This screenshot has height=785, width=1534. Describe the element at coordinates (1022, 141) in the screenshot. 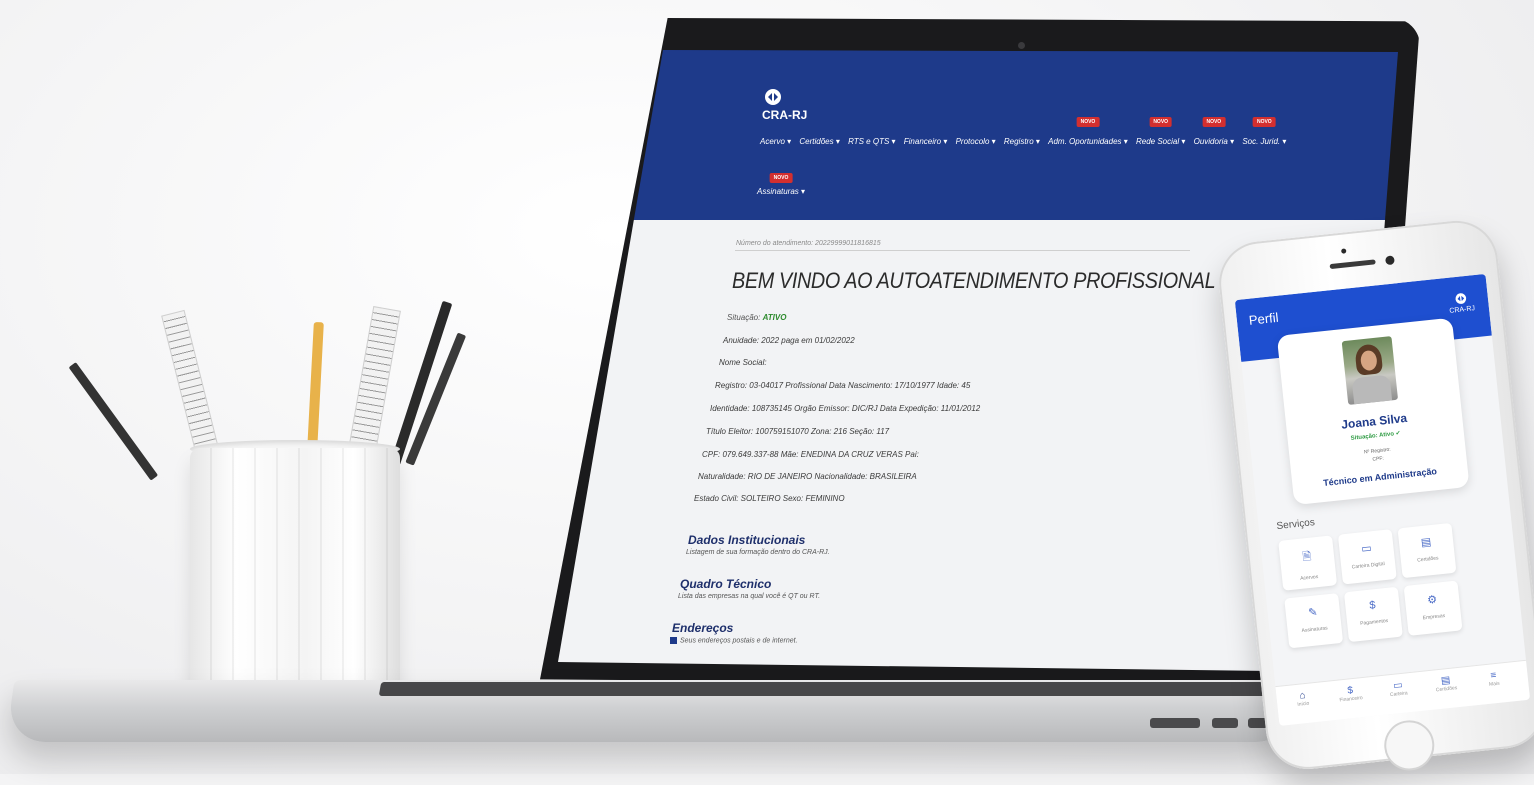

I see `nav-registro: Registro ▾` at that location.